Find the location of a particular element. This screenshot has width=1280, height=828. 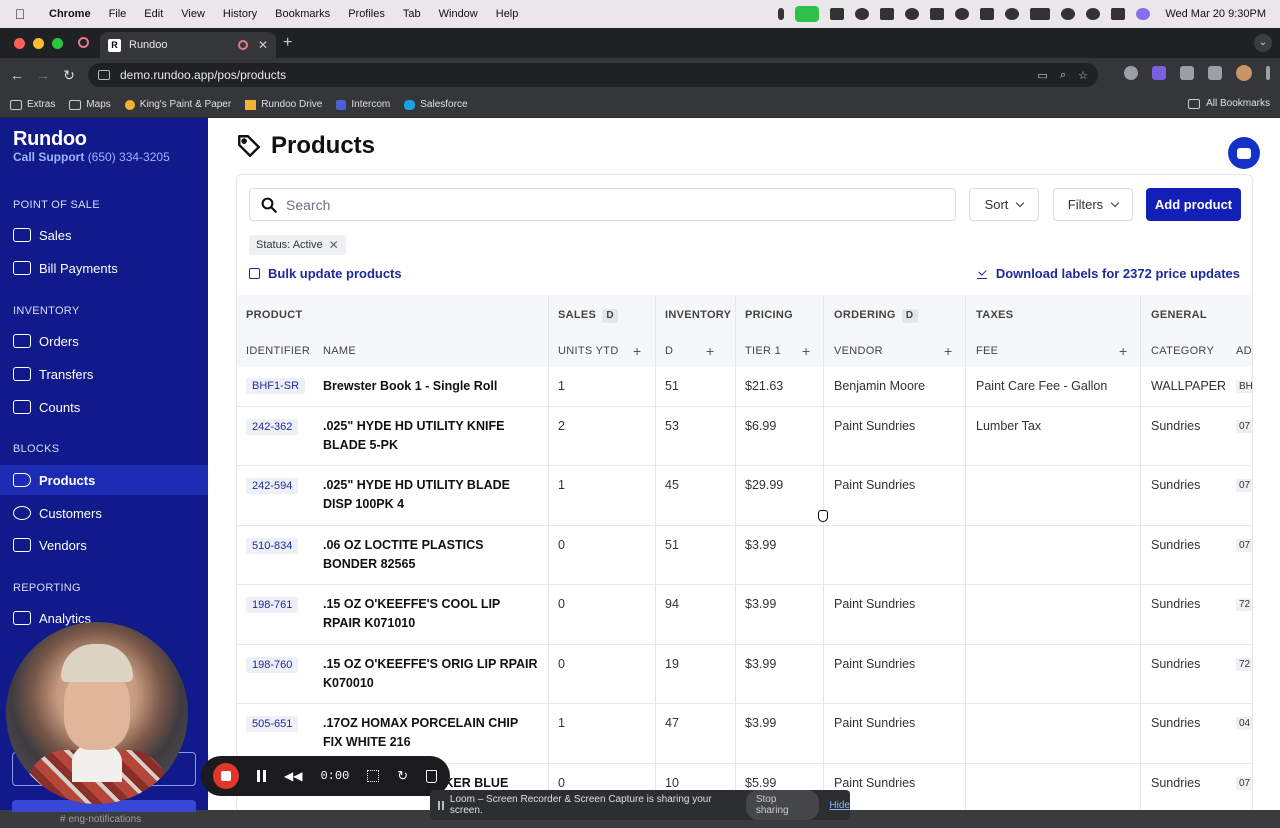

sidebar-item-transfers: Transfers is located at coordinates (104, 374).